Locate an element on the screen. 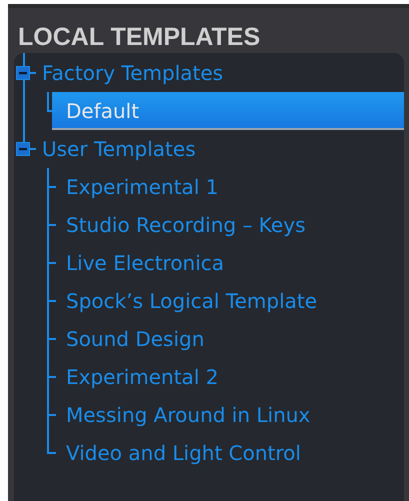 This screenshot has height=501, width=409. tree-item: Experimental 2 is located at coordinates (228, 377).